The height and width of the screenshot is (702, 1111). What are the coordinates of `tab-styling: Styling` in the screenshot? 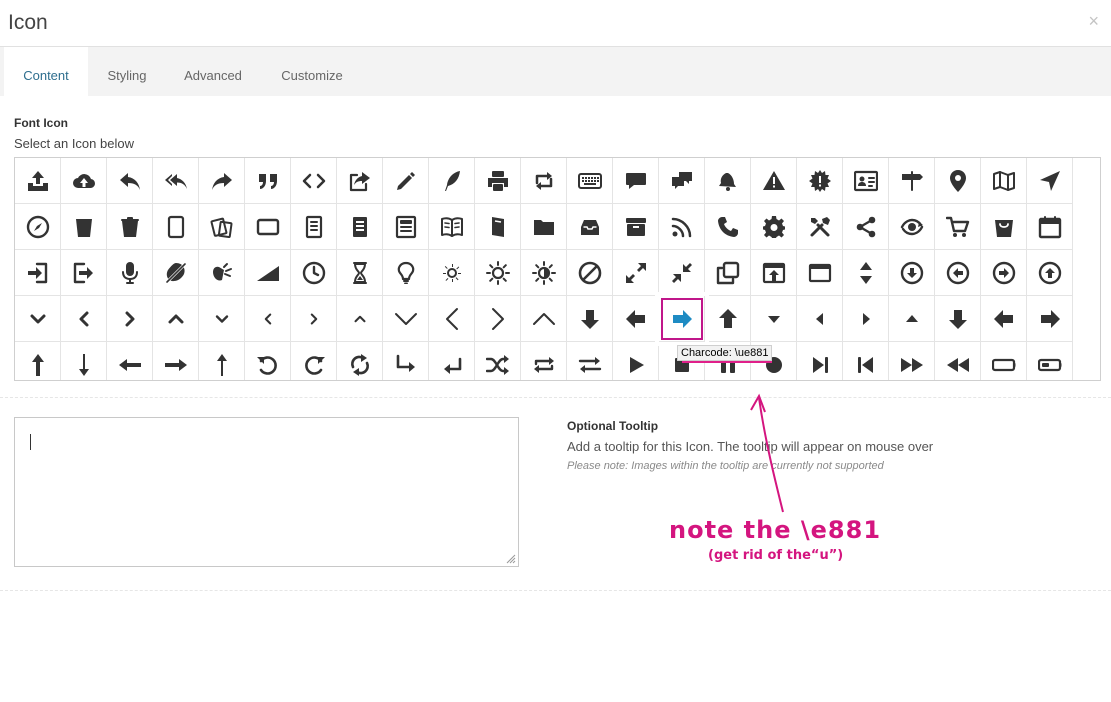 It's located at (127, 71).